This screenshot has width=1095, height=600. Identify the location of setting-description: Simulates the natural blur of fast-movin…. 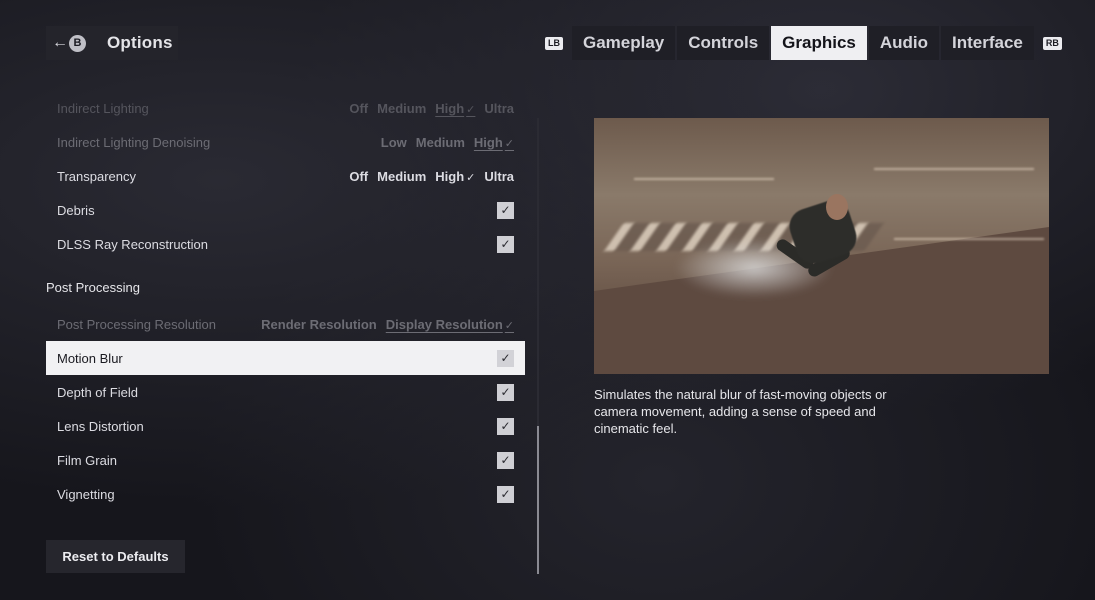
(740, 411).